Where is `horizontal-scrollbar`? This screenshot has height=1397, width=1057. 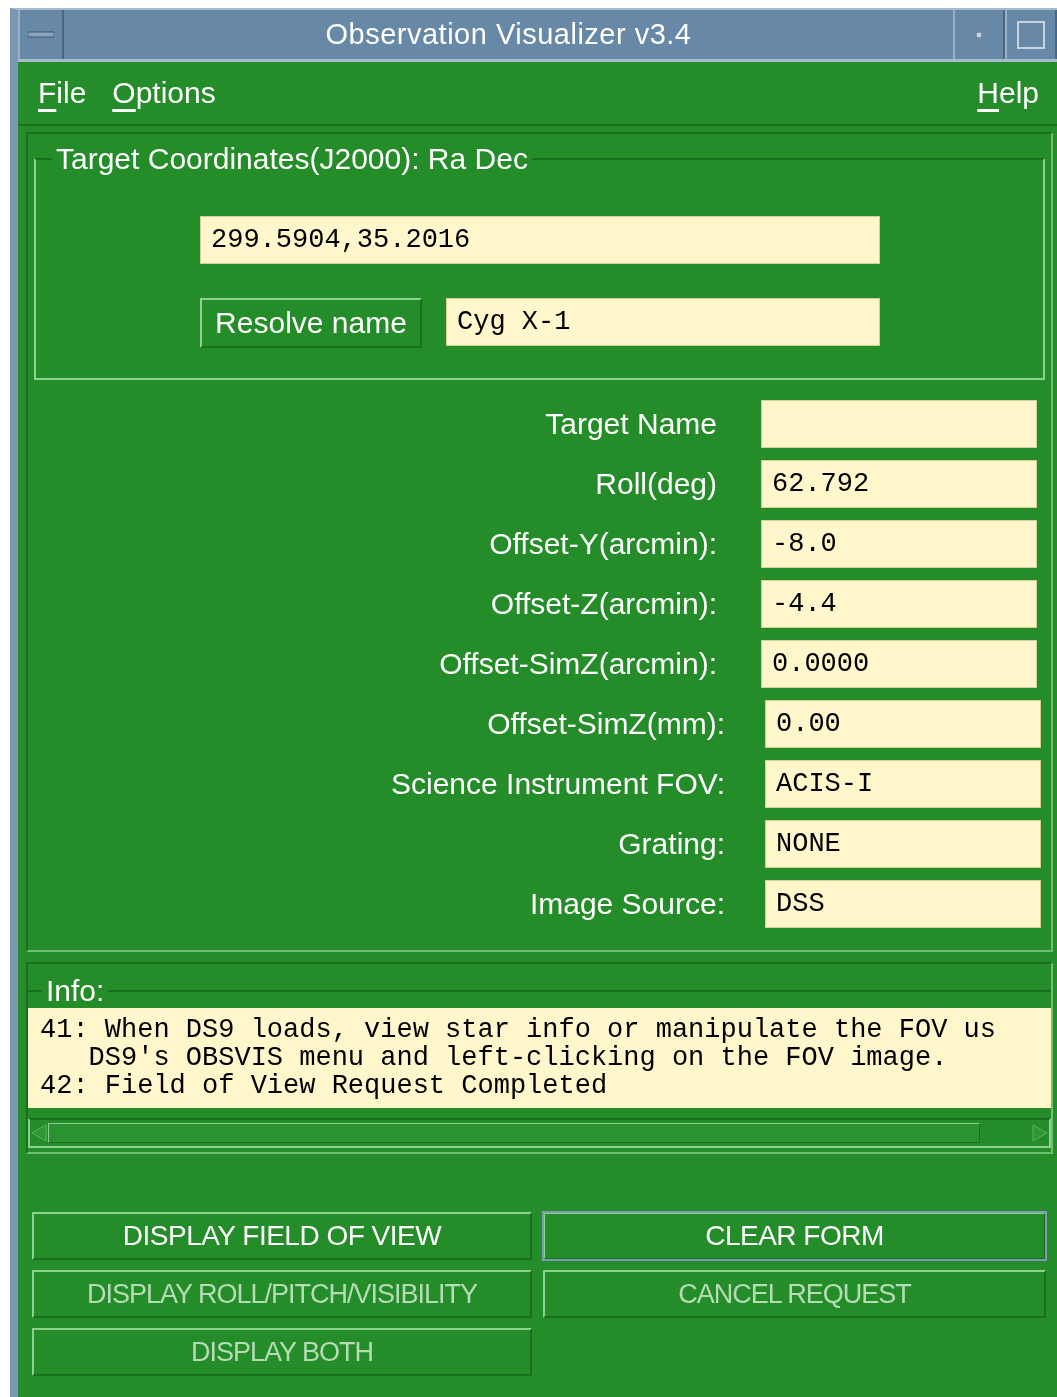
horizontal-scrollbar is located at coordinates (539, 1133).